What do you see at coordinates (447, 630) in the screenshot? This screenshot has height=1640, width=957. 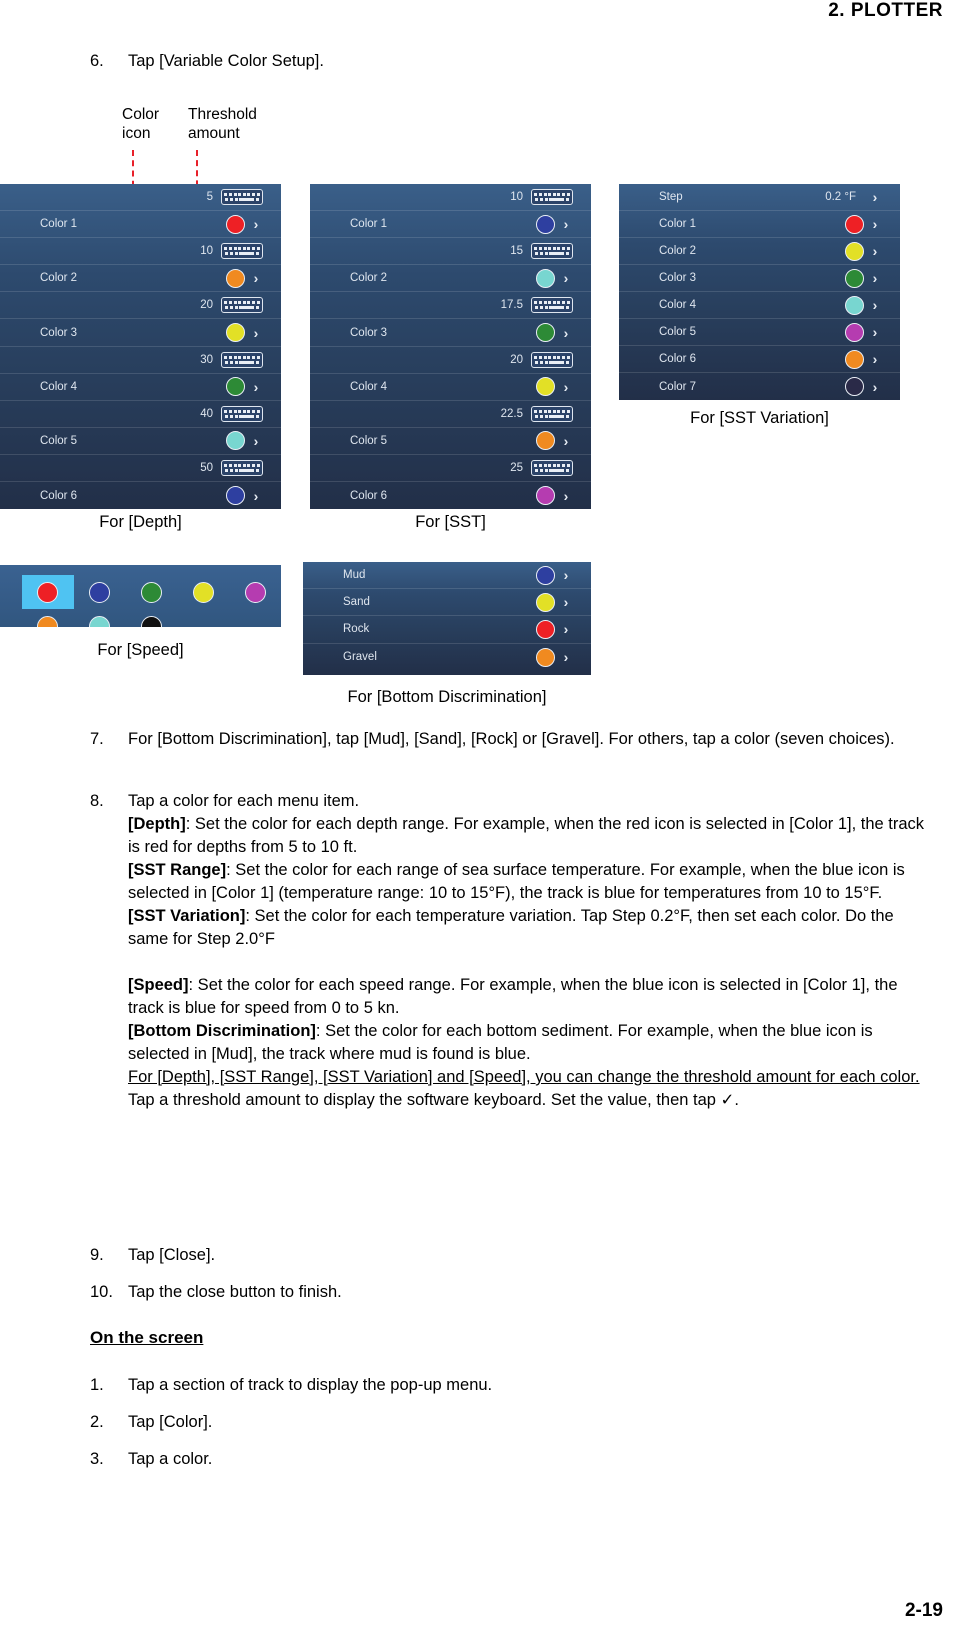 I see `color-row: Rock ›` at bounding box center [447, 630].